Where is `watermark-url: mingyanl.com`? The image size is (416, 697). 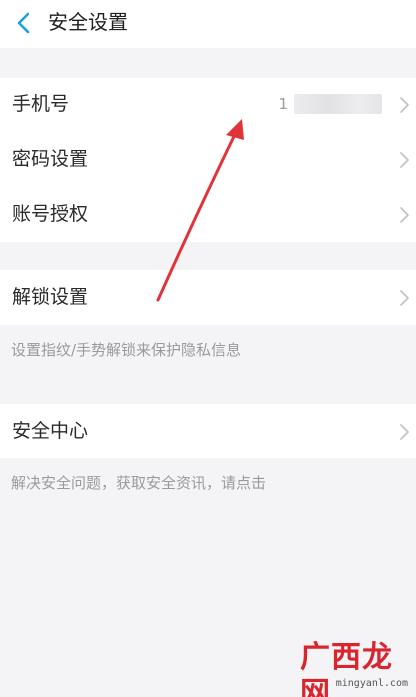 watermark-url: mingyanl.com is located at coordinates (371, 683).